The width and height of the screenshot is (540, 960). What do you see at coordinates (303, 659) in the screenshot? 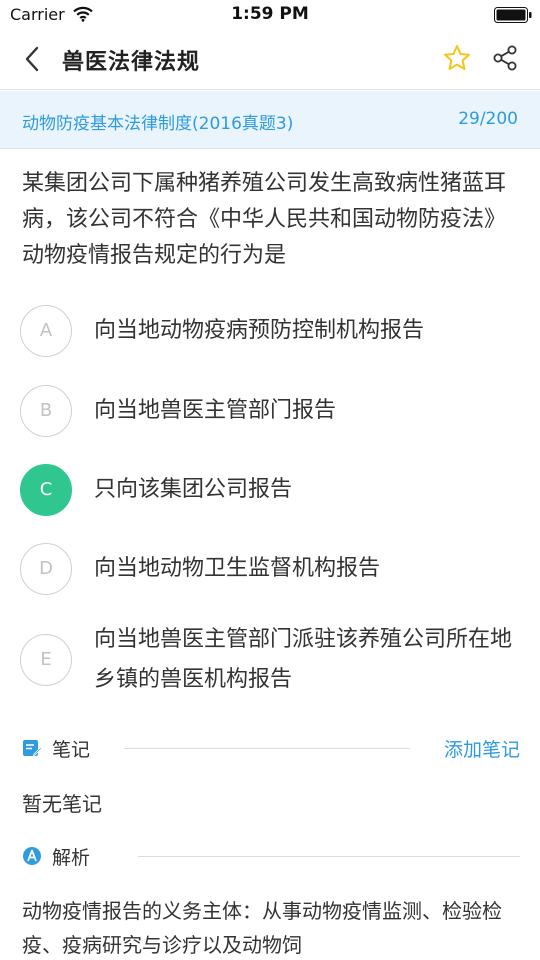
I see `option-text: 向当地兽医主管部门派驻该养殖公司所在地乡镇的兽医机构报告` at bounding box center [303, 659].